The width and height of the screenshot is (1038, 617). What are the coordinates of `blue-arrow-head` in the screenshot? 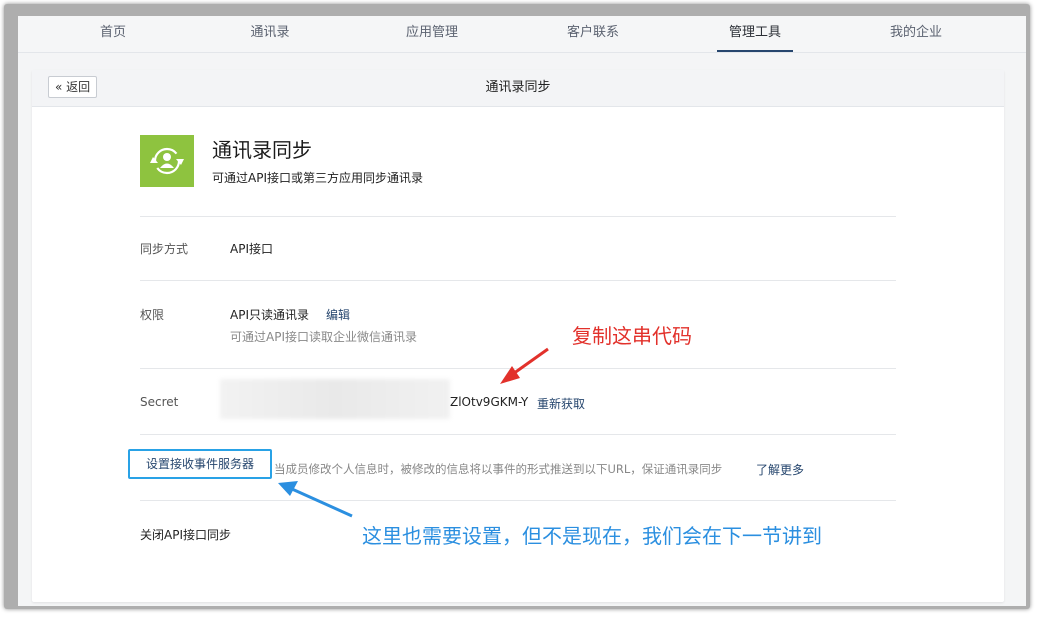 It's located at (288, 488).